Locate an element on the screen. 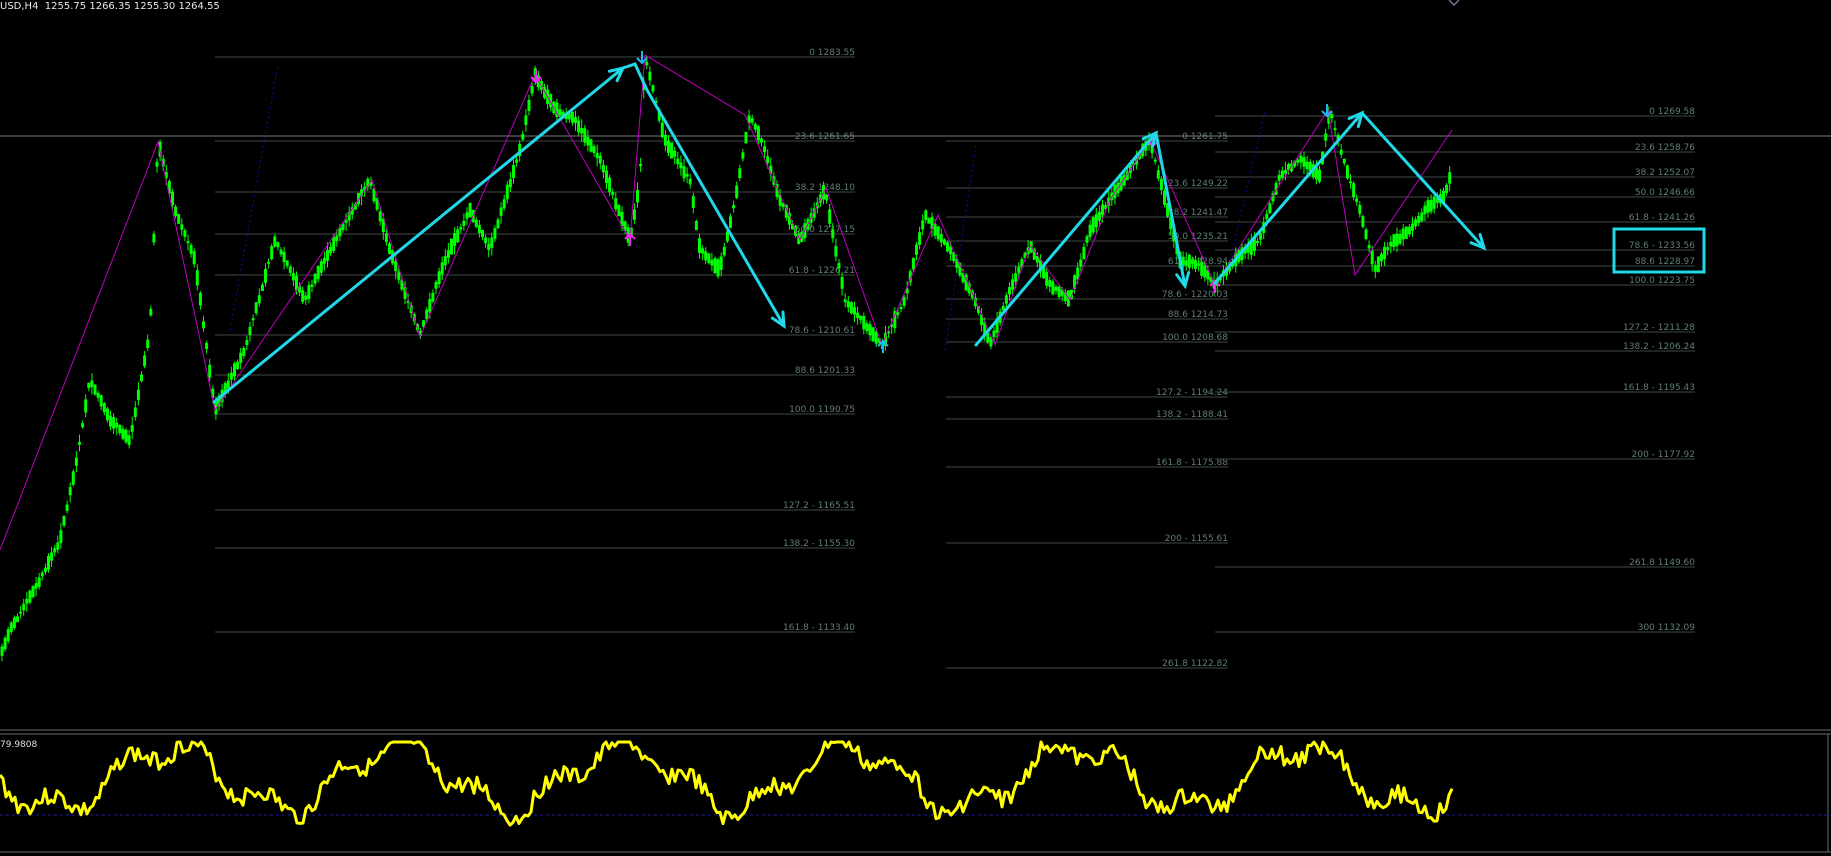 The width and height of the screenshot is (1831, 856). fib-level-label: 38.2 1252.07 is located at coordinates (1665, 173).